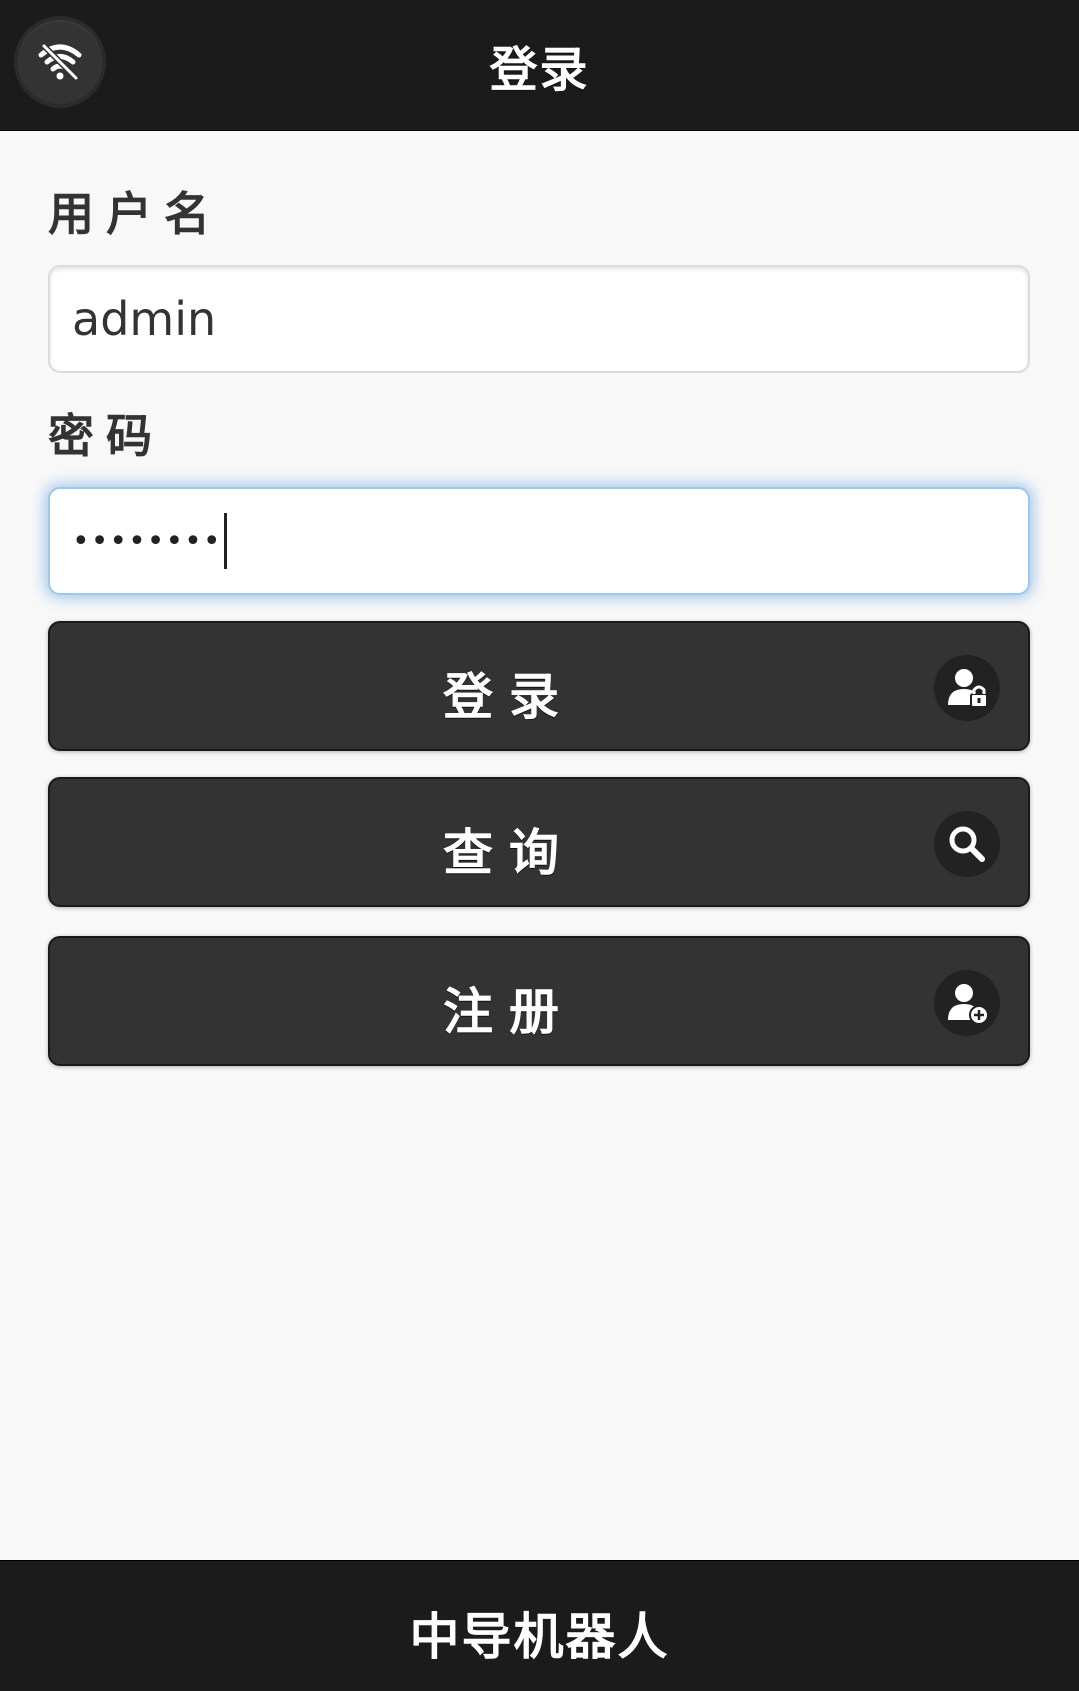 The image size is (1079, 1691). I want to click on footer-bar: 中导机器人, so click(539, 1625).